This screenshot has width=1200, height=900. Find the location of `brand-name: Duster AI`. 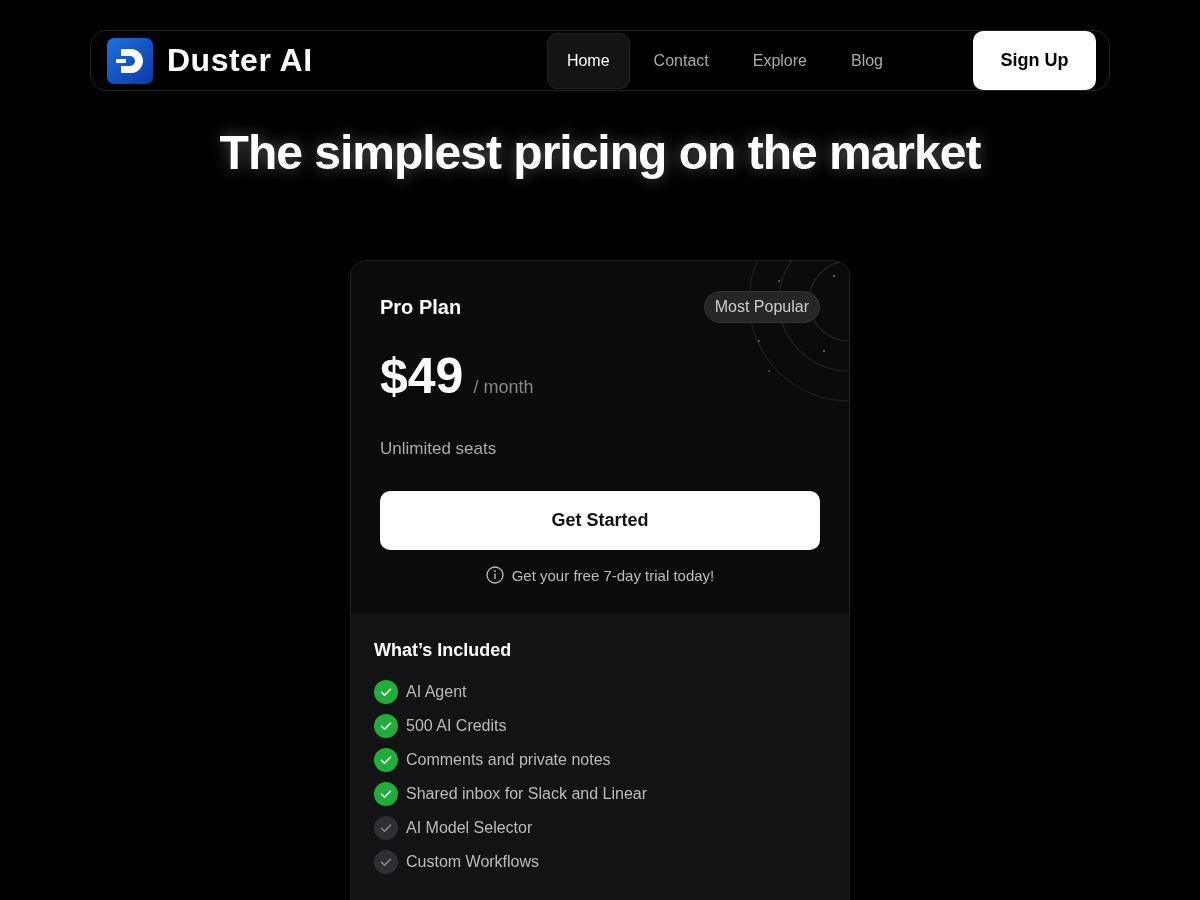

brand-name: Duster AI is located at coordinates (240, 60).